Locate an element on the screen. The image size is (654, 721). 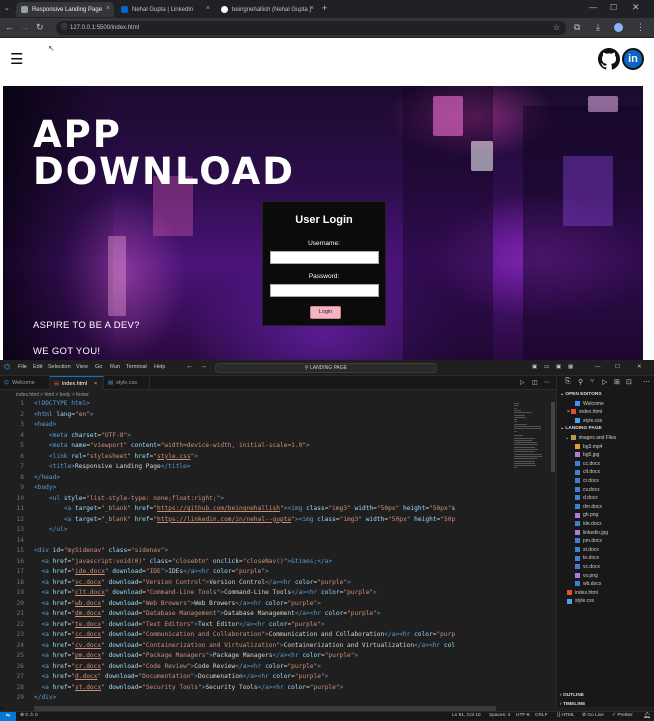
login-button: Login is located at coordinates (325, 312).